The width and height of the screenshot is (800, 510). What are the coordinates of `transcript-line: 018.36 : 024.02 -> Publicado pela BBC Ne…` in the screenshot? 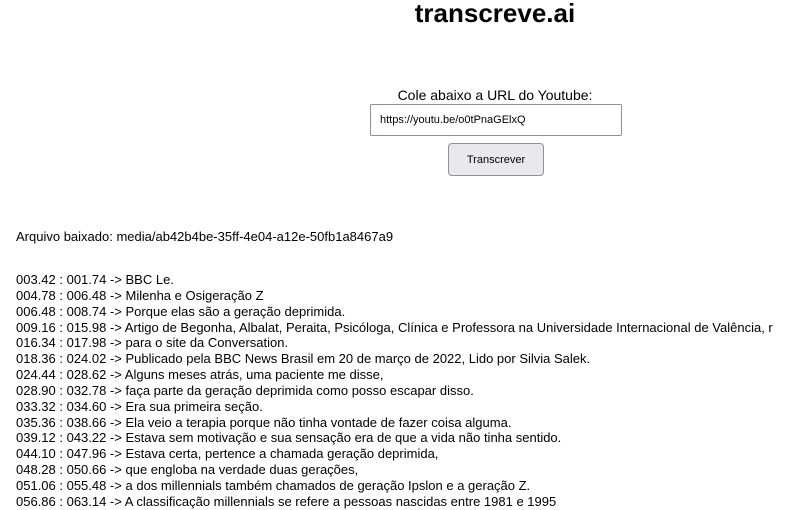 It's located at (303, 359).